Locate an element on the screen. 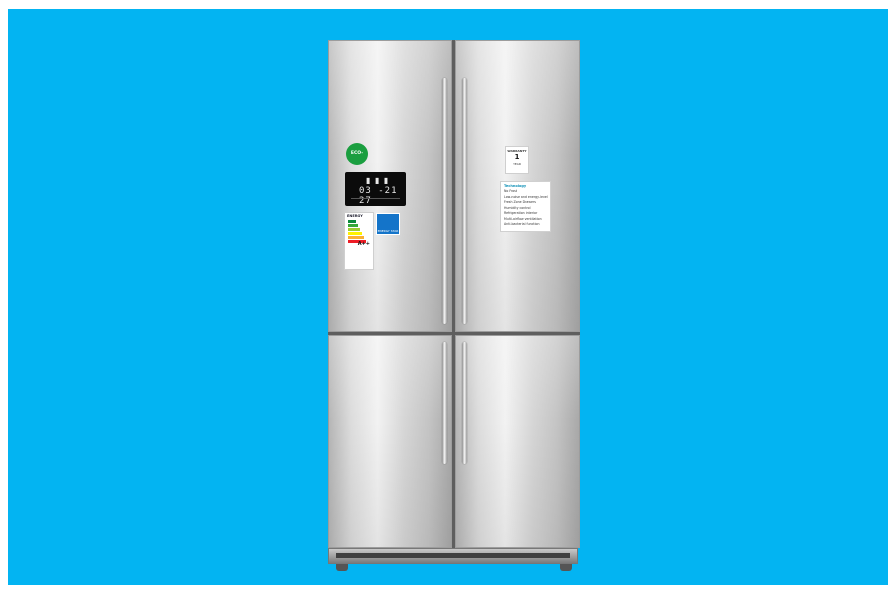  lower-left-handle is located at coordinates (444, 403).